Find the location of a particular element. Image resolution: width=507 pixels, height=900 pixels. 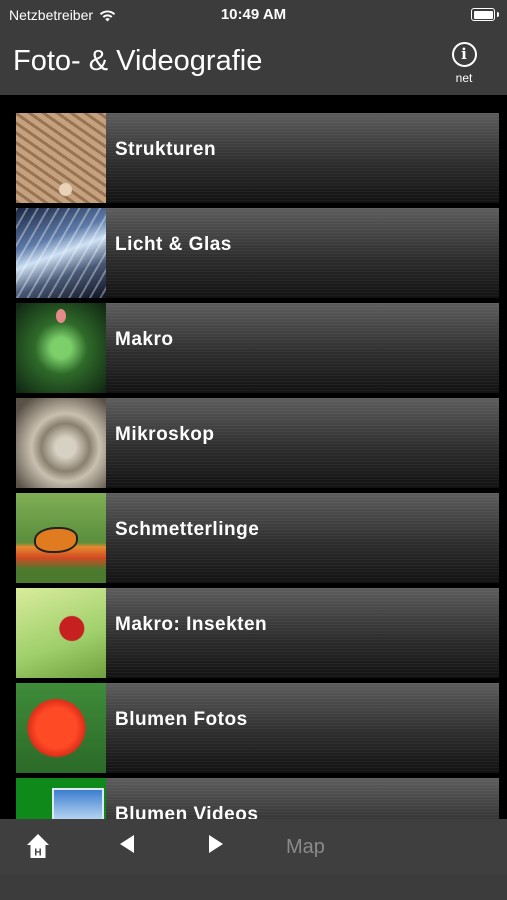

list-item: Licht & Glas is located at coordinates (257, 253).